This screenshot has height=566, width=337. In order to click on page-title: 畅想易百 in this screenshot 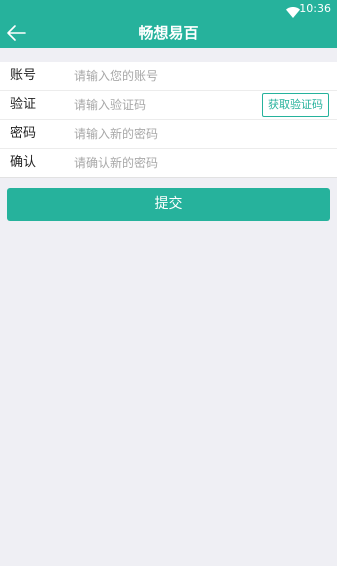, I will do `click(168, 33)`.